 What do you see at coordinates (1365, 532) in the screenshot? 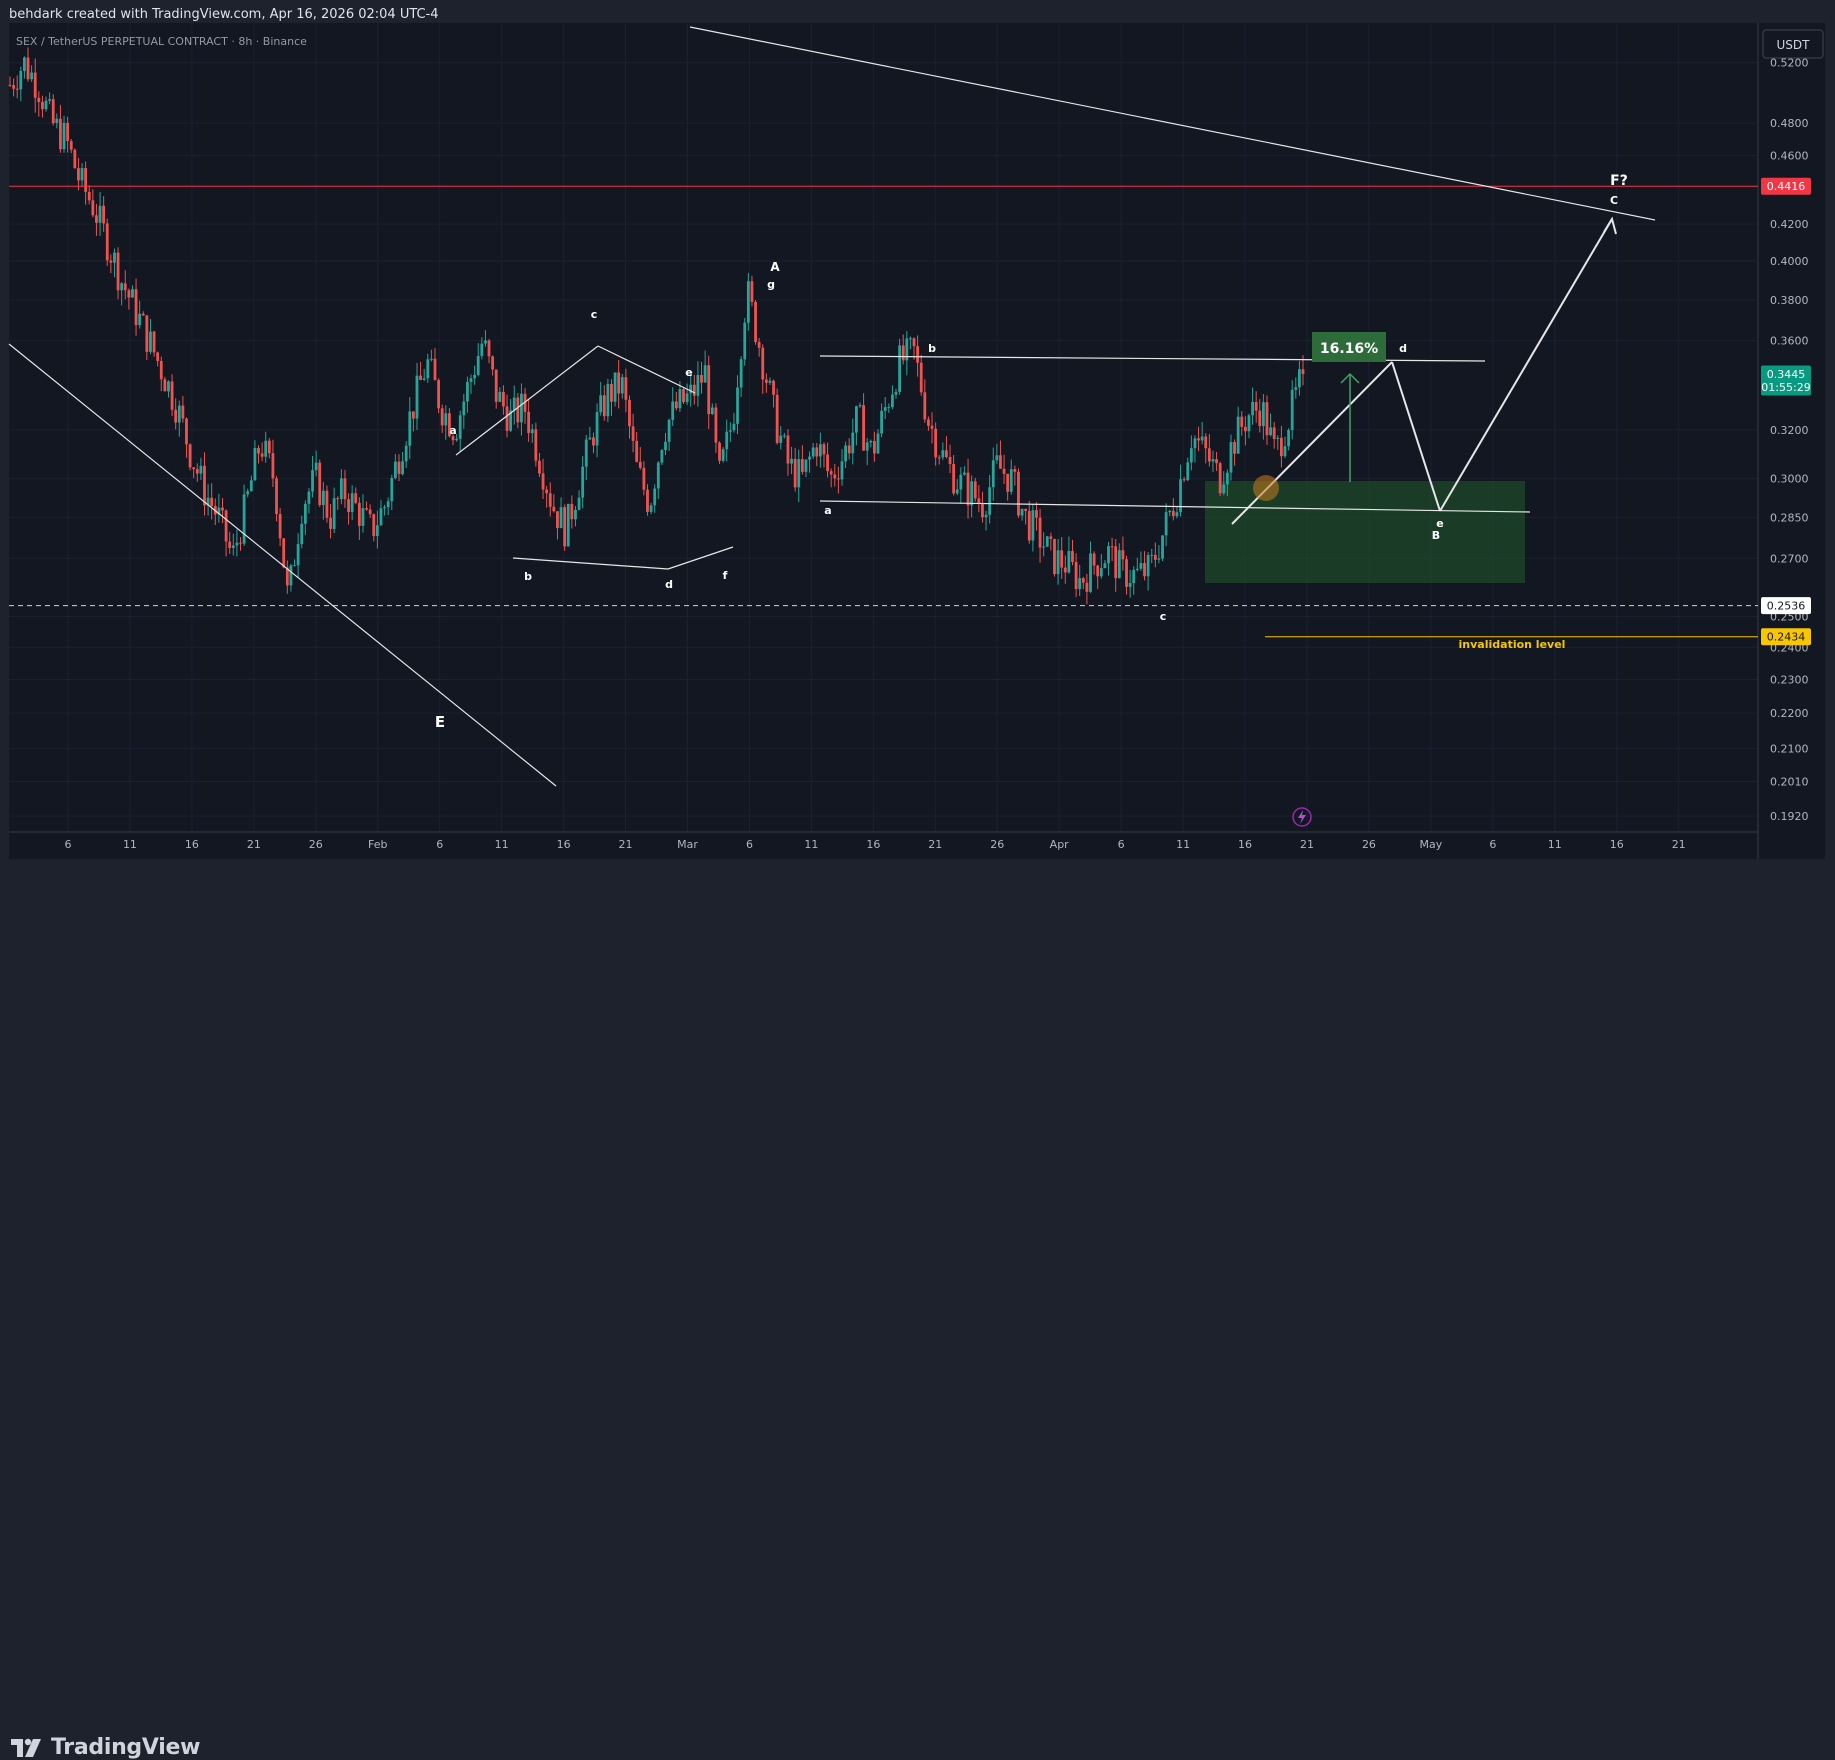
I see `buy-zone-box` at bounding box center [1365, 532].